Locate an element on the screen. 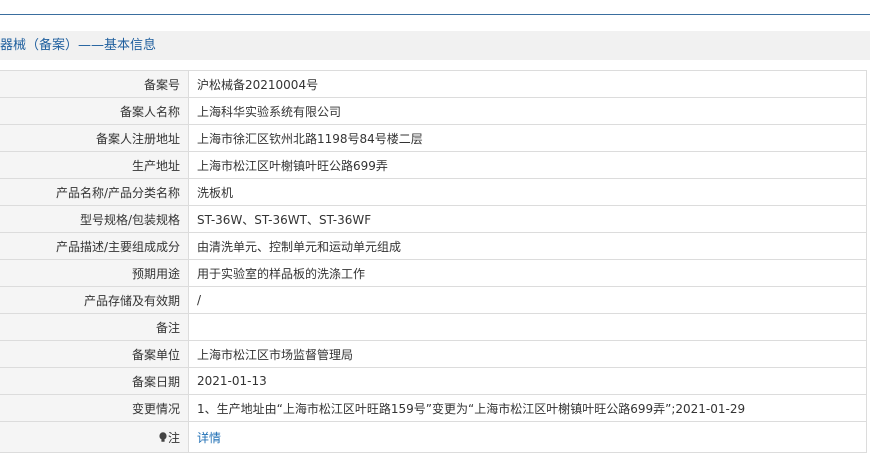 The image size is (870, 471). page-bottom-spacer is located at coordinates (435, 465).